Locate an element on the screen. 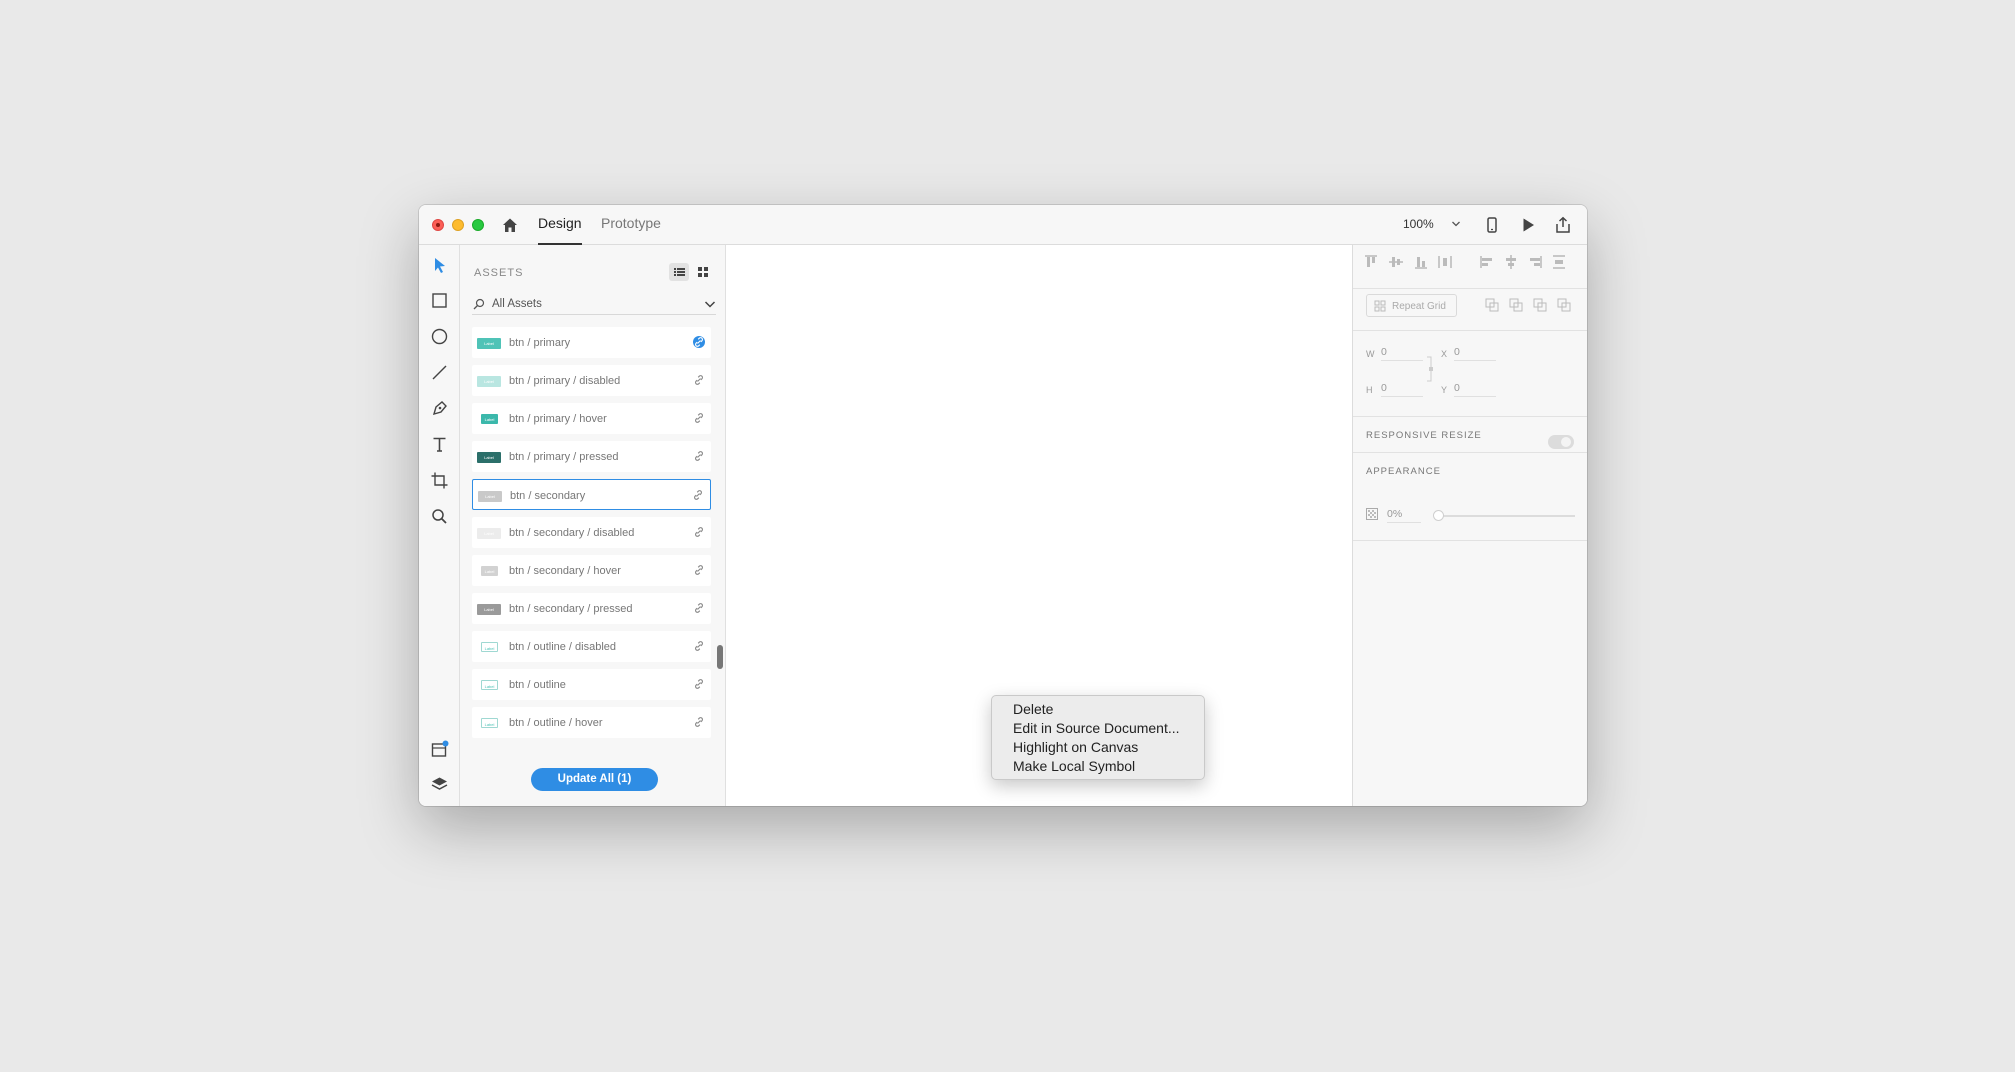 The image size is (2015, 1072). share-icon is located at coordinates (1563, 225).